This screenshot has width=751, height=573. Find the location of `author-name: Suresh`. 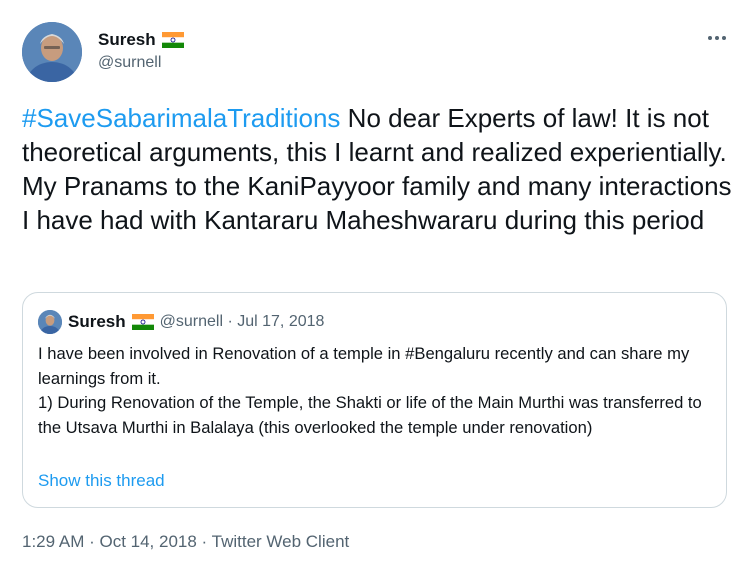

author-name: Suresh is located at coordinates (127, 40).